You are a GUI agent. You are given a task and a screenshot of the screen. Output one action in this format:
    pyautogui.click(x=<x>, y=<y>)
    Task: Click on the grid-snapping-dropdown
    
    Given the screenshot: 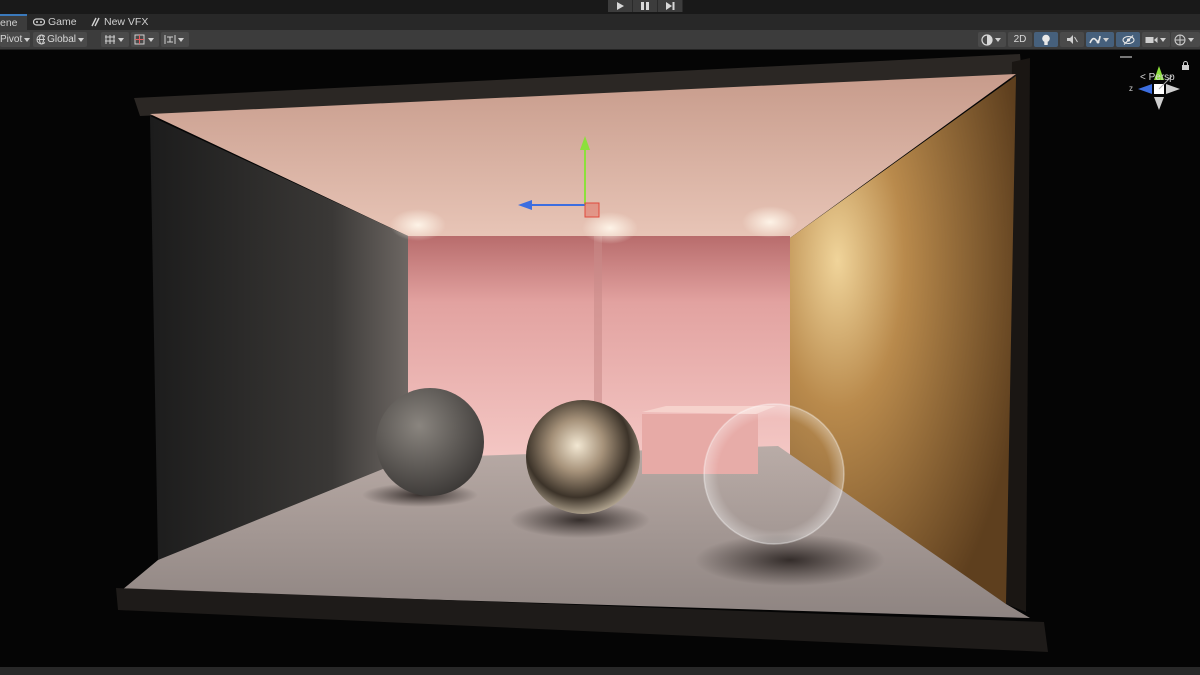 What is the action you would take?
    pyautogui.click(x=115, y=39)
    